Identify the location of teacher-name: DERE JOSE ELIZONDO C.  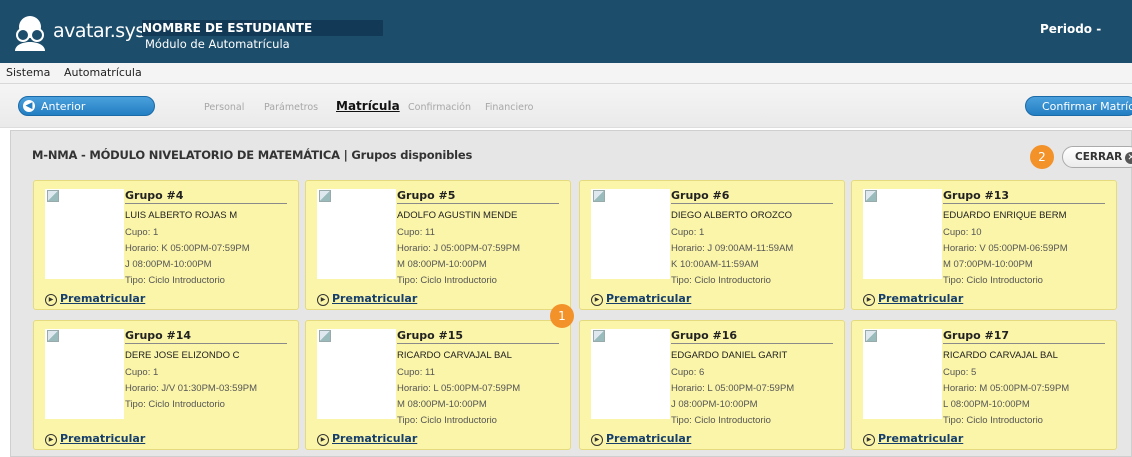
(182, 355).